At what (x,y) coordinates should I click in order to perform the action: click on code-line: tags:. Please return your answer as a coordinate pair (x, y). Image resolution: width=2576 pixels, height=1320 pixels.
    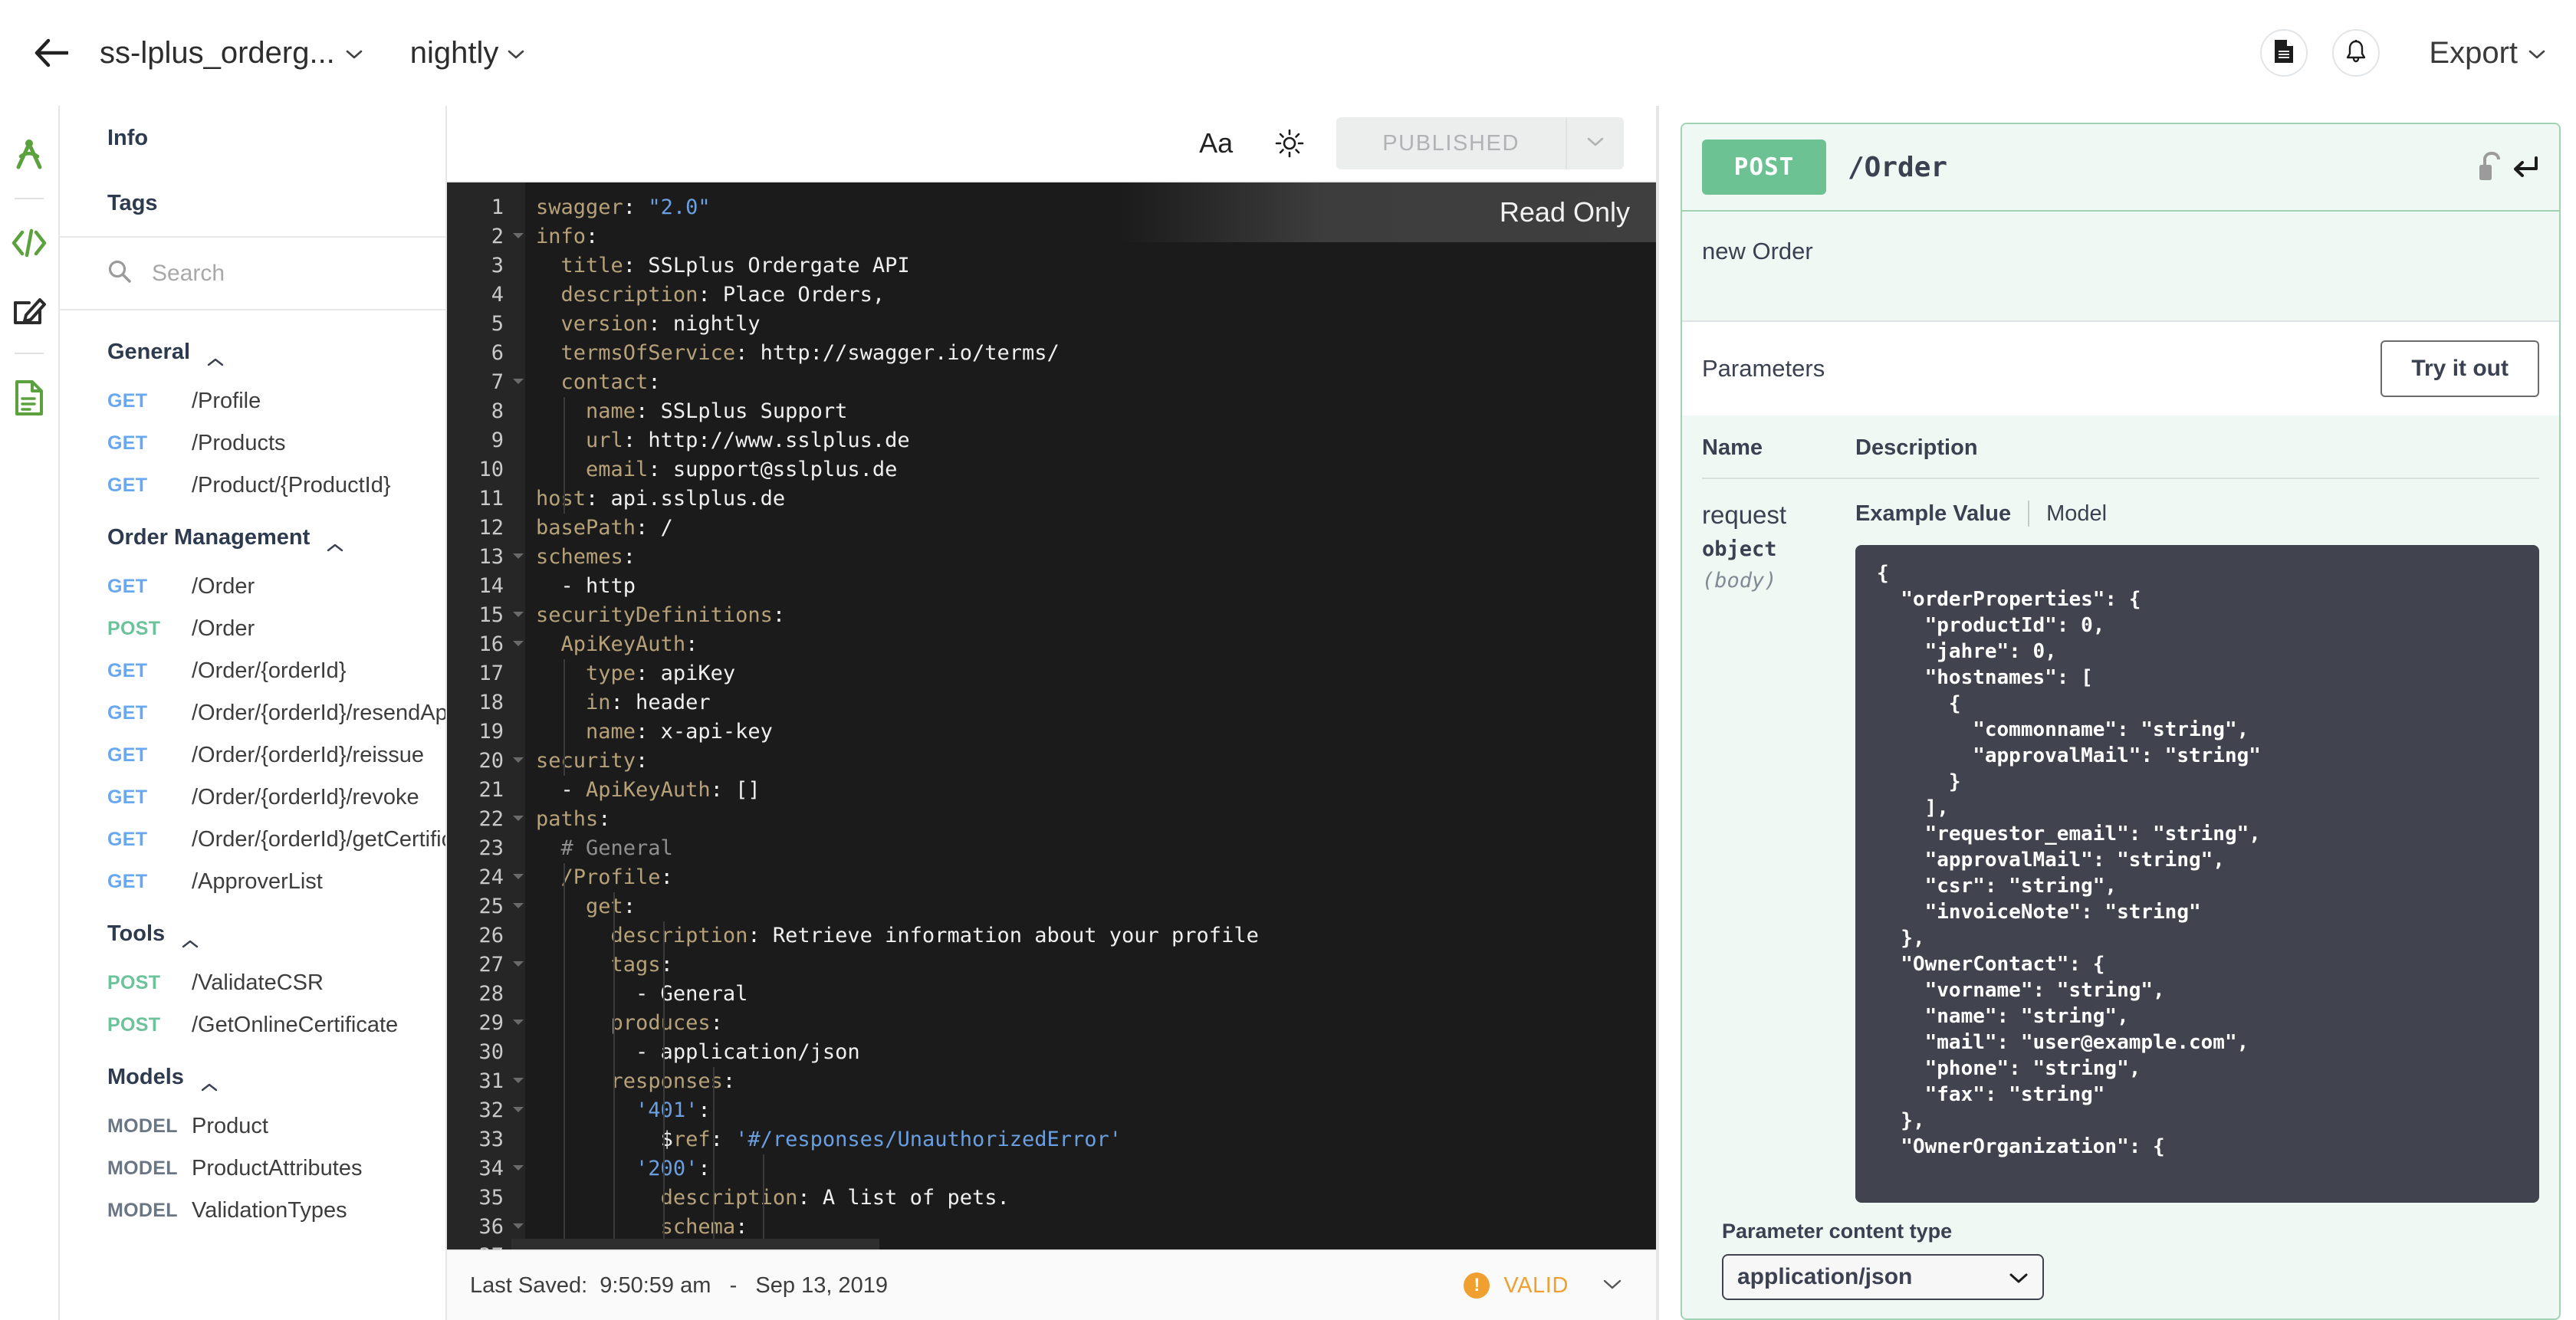
    Looking at the image, I should click on (641, 965).